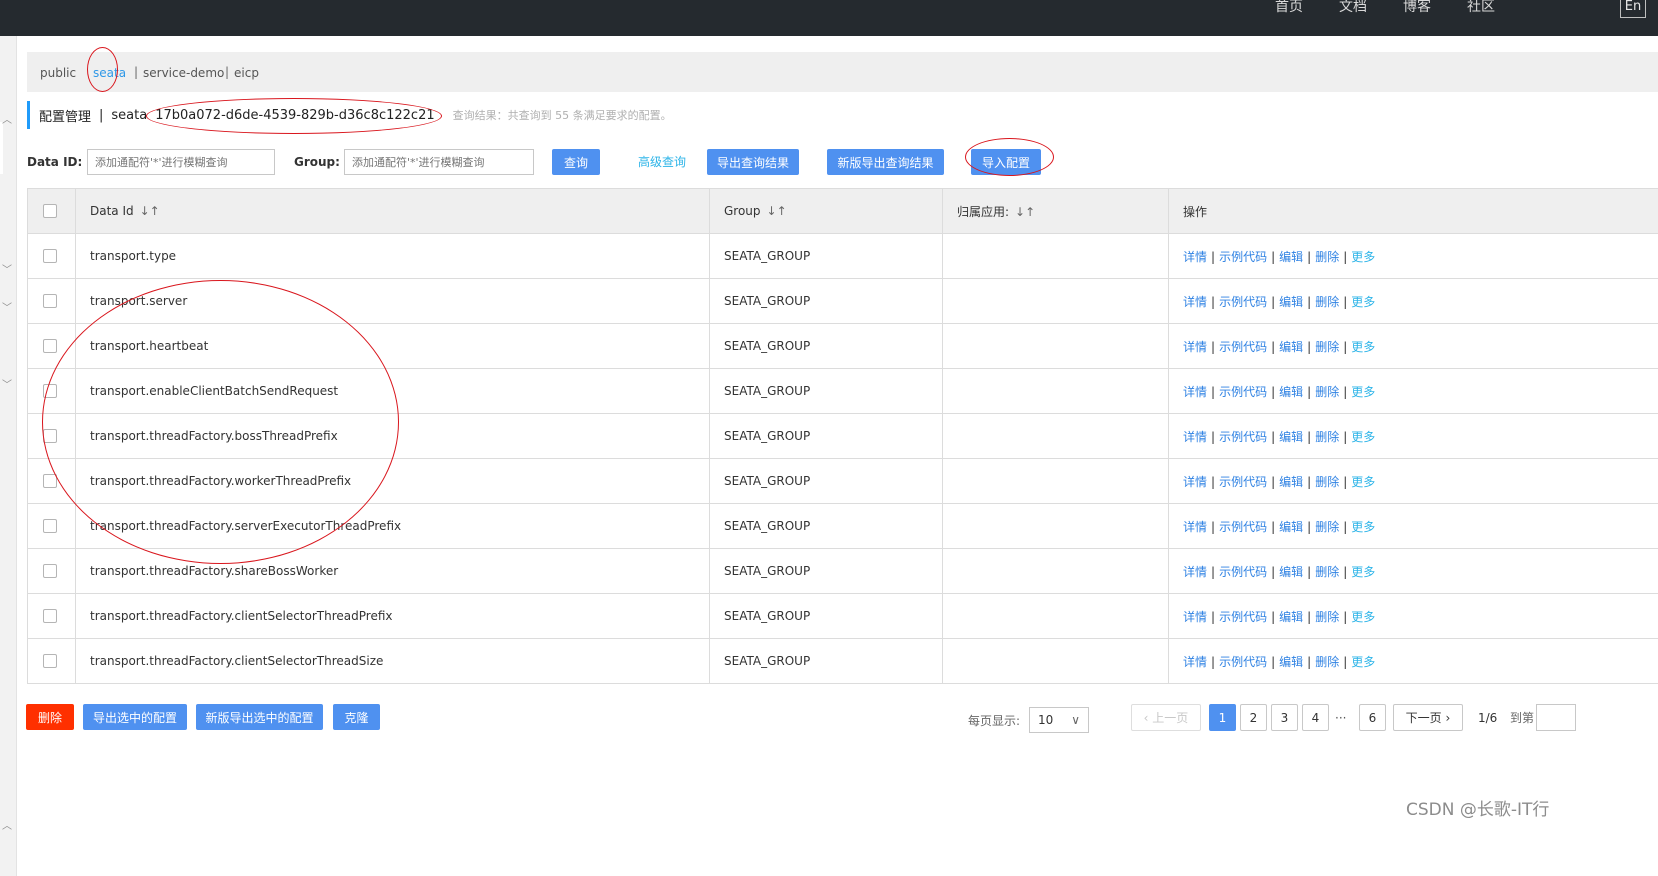  What do you see at coordinates (826, 211) in the screenshot?
I see `column-group: Group ↓↑` at bounding box center [826, 211].